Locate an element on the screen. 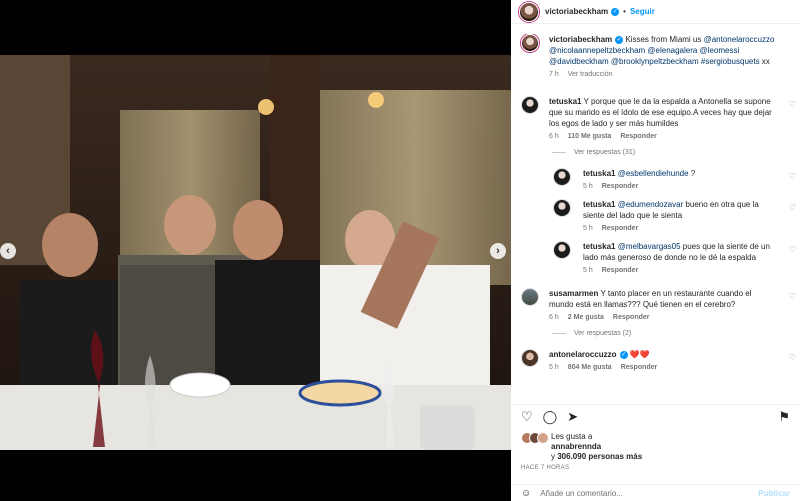 This screenshot has width=800, height=501. see-translation-link: Ver traducción is located at coordinates (590, 74).